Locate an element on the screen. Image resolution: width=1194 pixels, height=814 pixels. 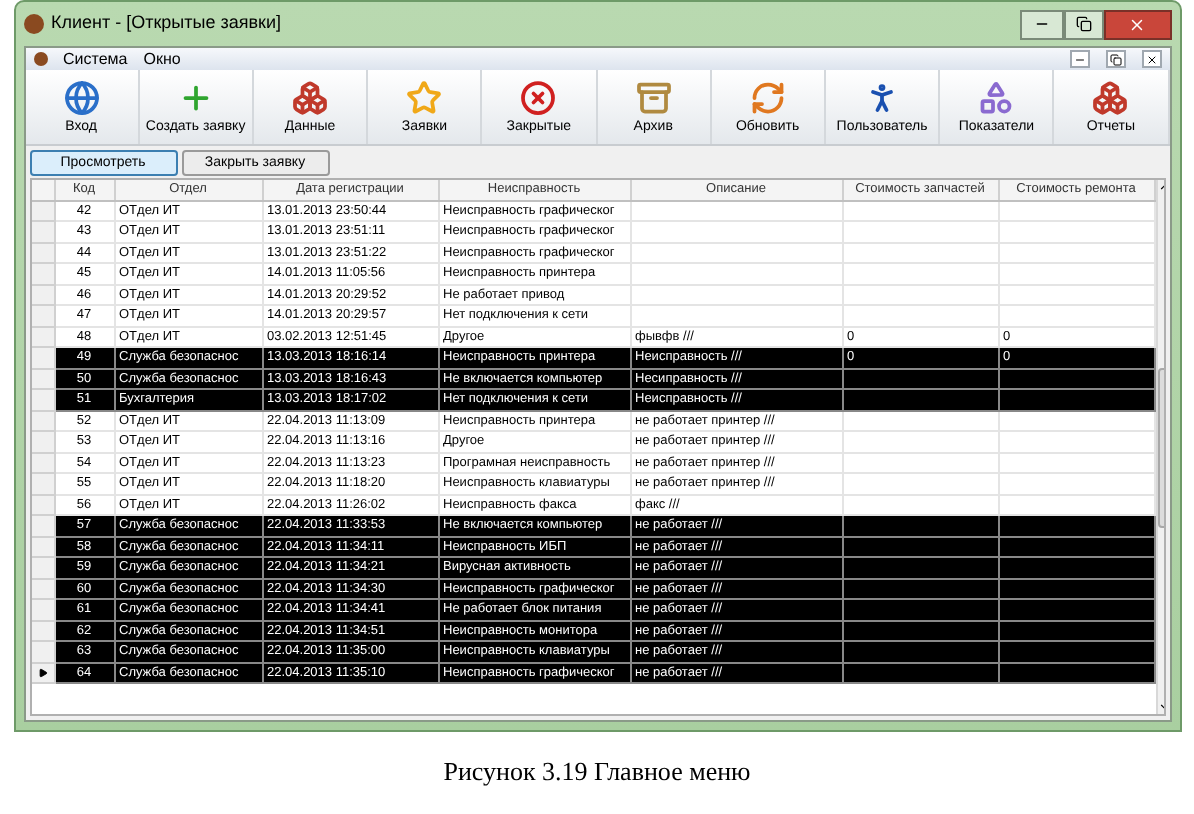
restore-button is located at coordinates (1115, 59).